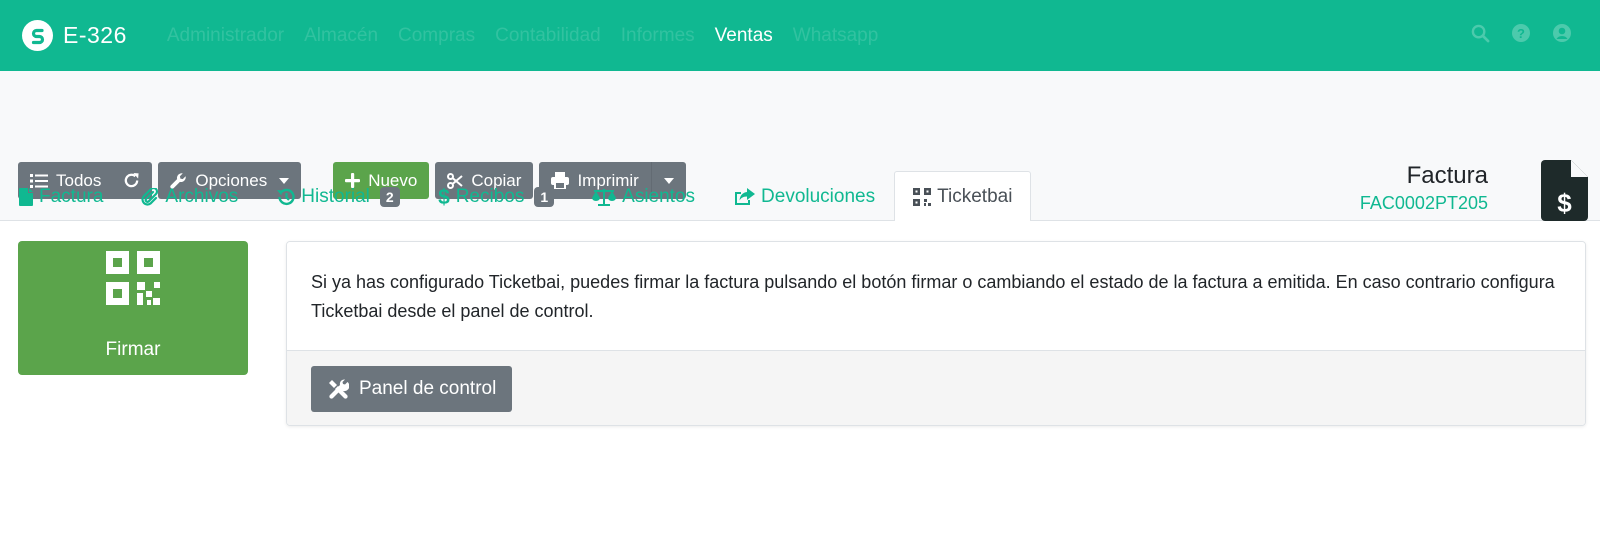 The height and width of the screenshot is (533, 1600). I want to click on tab-label: Historial, so click(335, 196).